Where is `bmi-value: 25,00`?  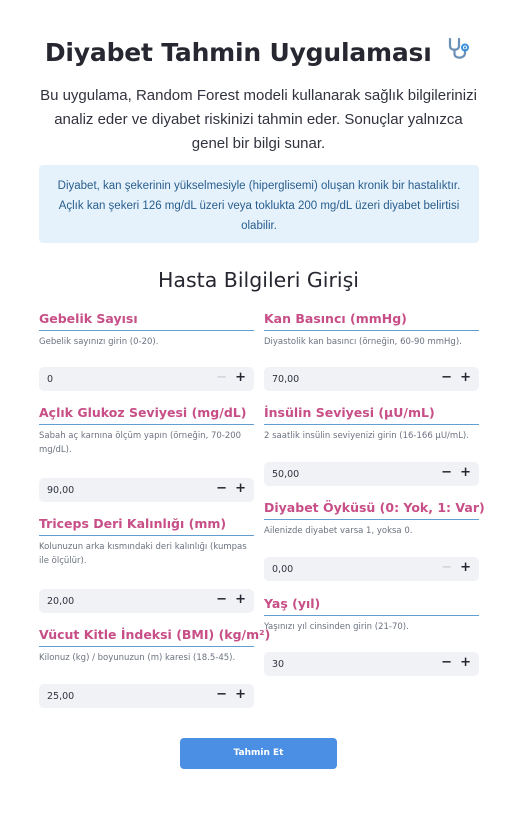
bmi-value: 25,00 is located at coordinates (60, 696).